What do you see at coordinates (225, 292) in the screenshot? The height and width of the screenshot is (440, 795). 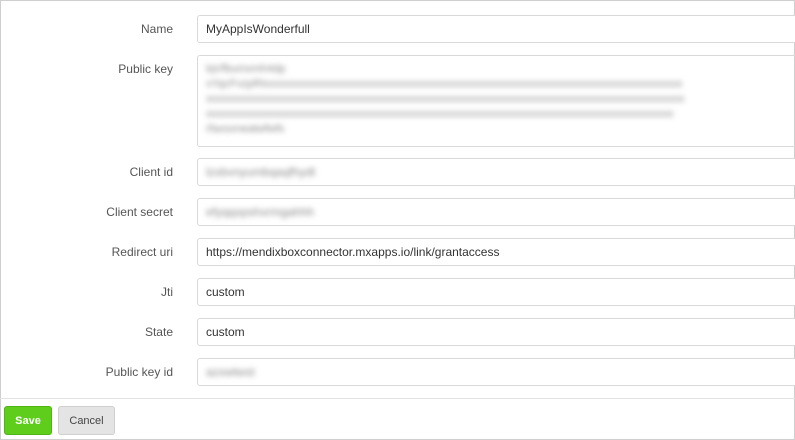 I see `jti-input-value: custom` at bounding box center [225, 292].